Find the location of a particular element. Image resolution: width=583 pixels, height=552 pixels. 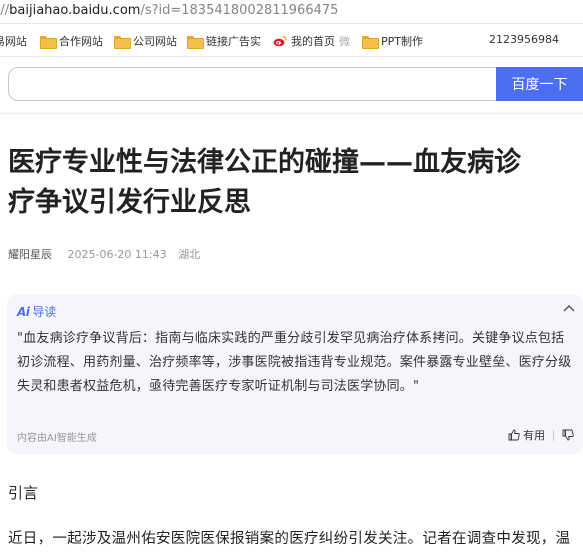

thumbs-down-icon is located at coordinates (568, 435).